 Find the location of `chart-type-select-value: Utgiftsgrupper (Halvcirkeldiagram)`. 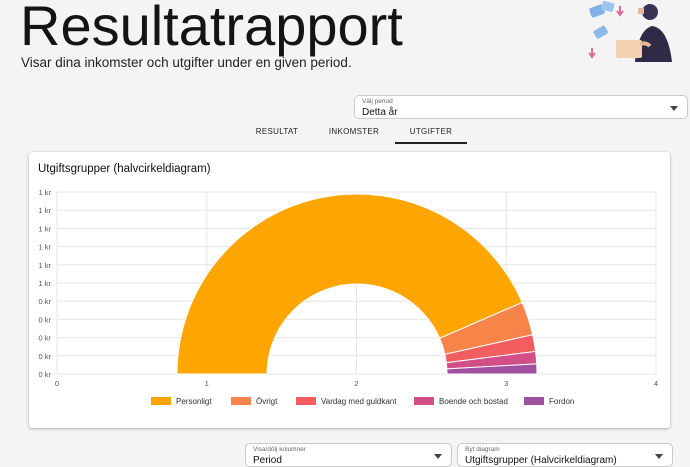

chart-type-select-value: Utgiftsgrupper (Halvcirkeldiagram) is located at coordinates (541, 460).